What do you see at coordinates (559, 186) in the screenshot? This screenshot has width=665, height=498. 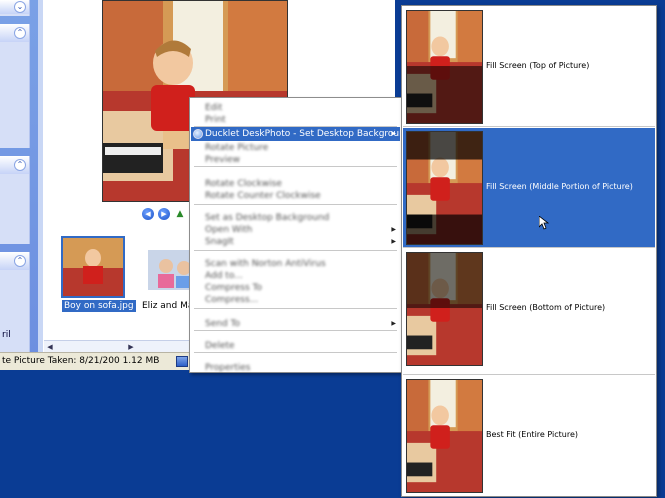 I see `submenu-item-label: Fill Screen (Middle Portion of Picture)` at bounding box center [559, 186].